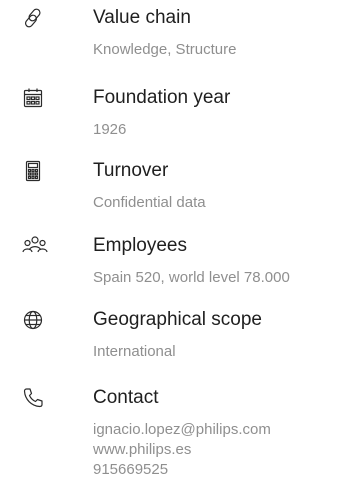 The height and width of the screenshot is (498, 350). I want to click on phone-icon, so click(33, 398).